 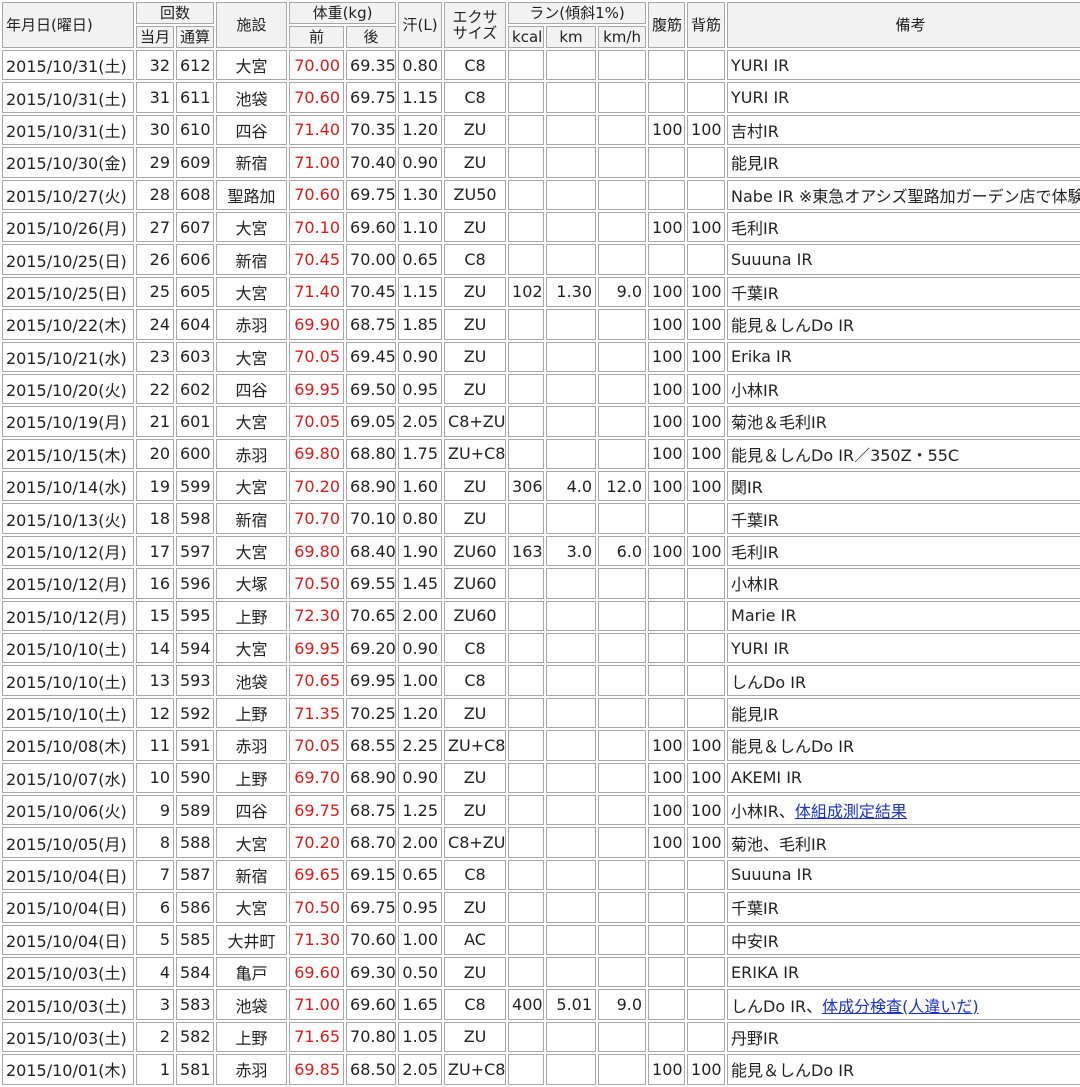 I want to click on cell-weight-before: 69.75, so click(x=317, y=810).